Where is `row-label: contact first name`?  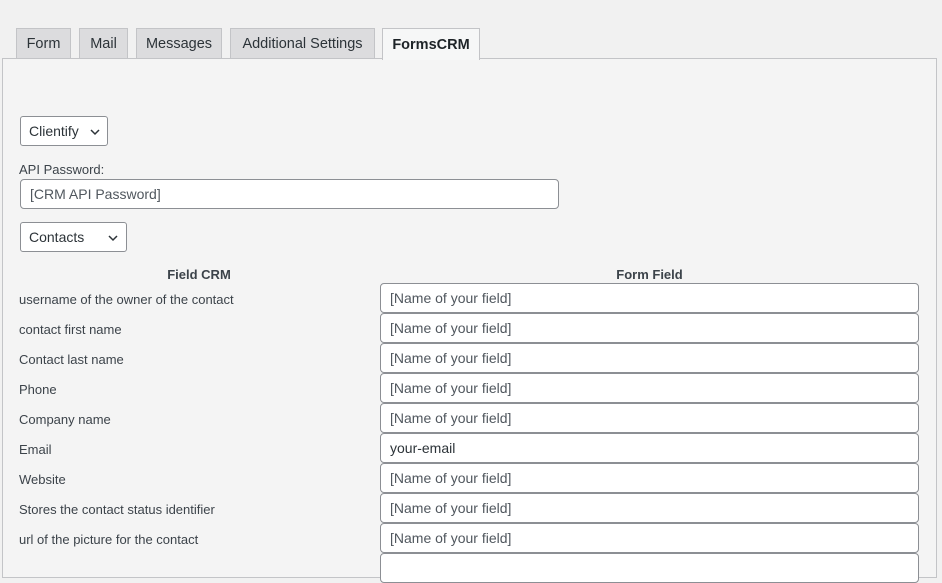
row-label: contact first name is located at coordinates (70, 329).